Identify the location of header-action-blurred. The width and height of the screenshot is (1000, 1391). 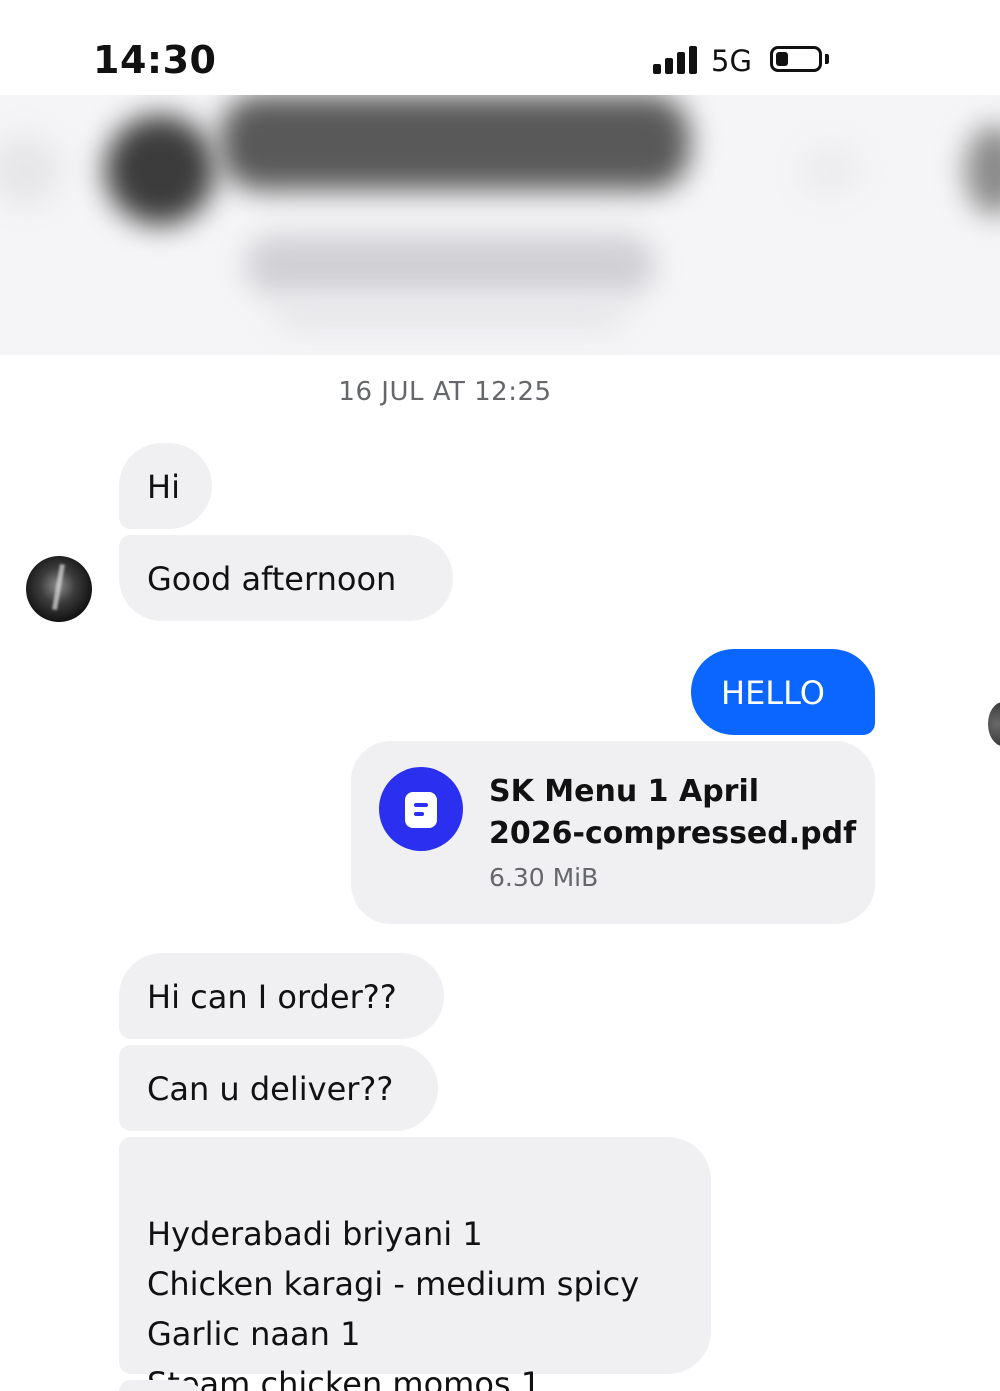
(982, 170).